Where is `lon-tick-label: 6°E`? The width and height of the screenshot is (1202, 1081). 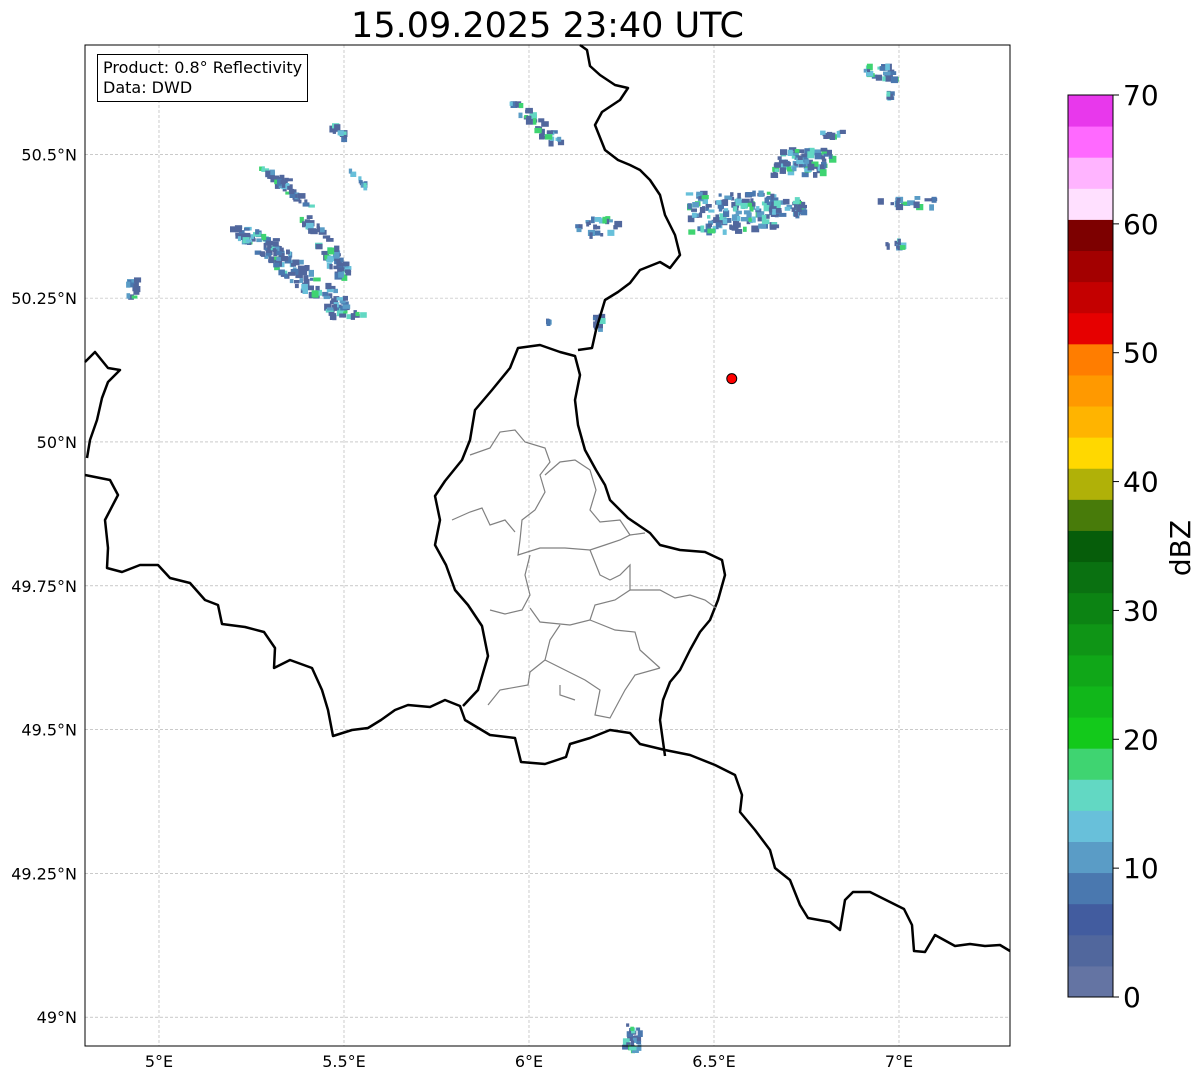
lon-tick-label: 6°E is located at coordinates (529, 1061).